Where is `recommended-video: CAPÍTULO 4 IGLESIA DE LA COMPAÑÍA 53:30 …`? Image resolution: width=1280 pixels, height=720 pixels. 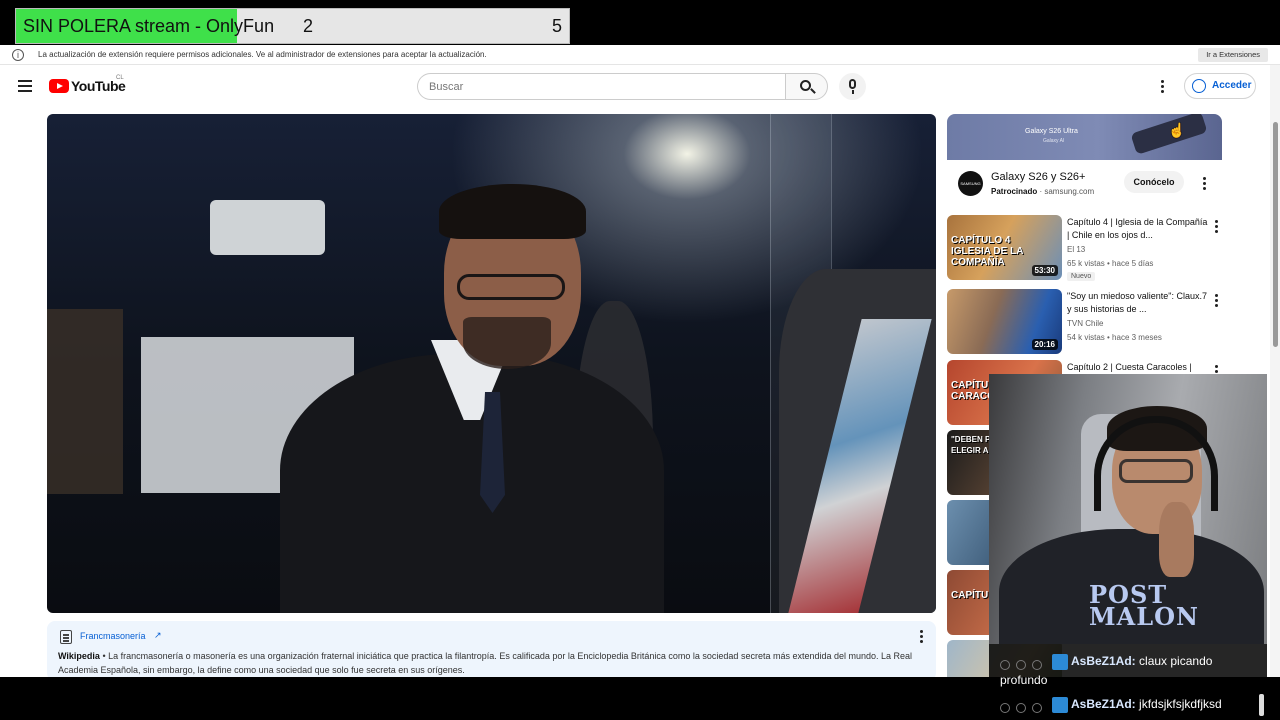
recommended-video: CAPÍTULO 4 IGLESIA DE LA COMPAÑÍA 53:30 … is located at coordinates (1084, 248).